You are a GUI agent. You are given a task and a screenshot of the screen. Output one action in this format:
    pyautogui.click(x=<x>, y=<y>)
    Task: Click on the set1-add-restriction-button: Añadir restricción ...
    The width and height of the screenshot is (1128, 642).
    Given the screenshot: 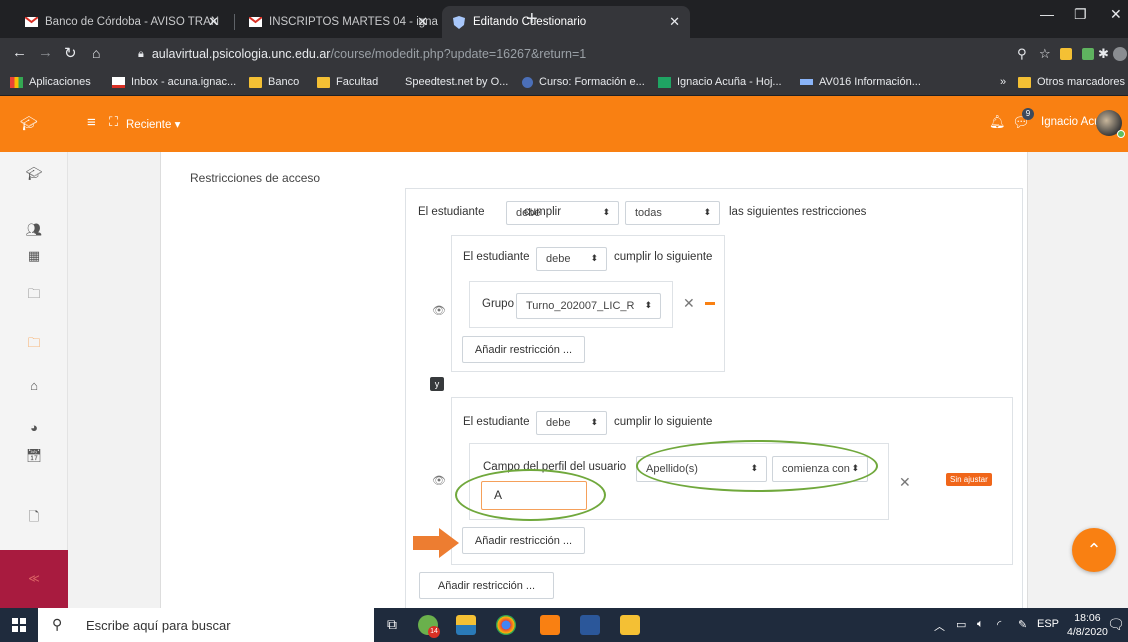 What is the action you would take?
    pyautogui.click(x=523, y=349)
    